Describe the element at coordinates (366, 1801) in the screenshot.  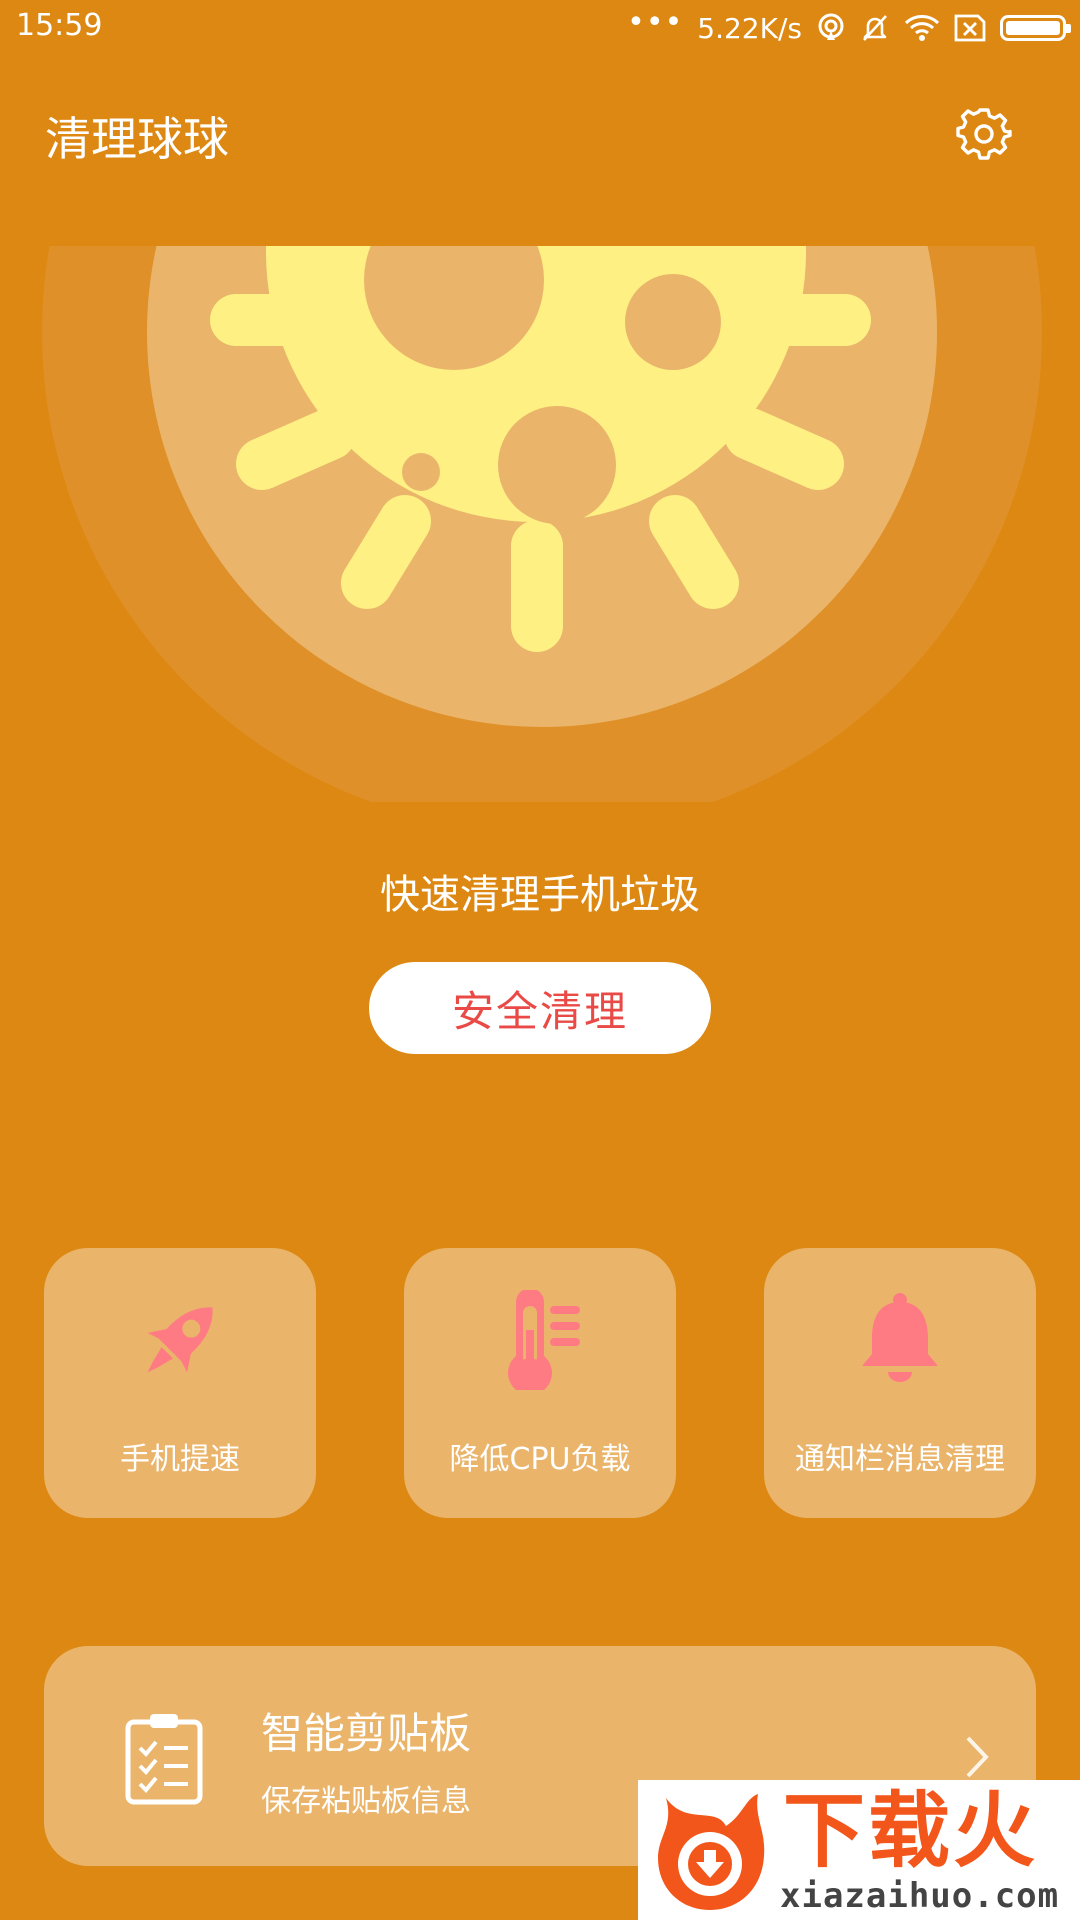
I see `clipboard-subtitle: 保存粘贴板信息` at that location.